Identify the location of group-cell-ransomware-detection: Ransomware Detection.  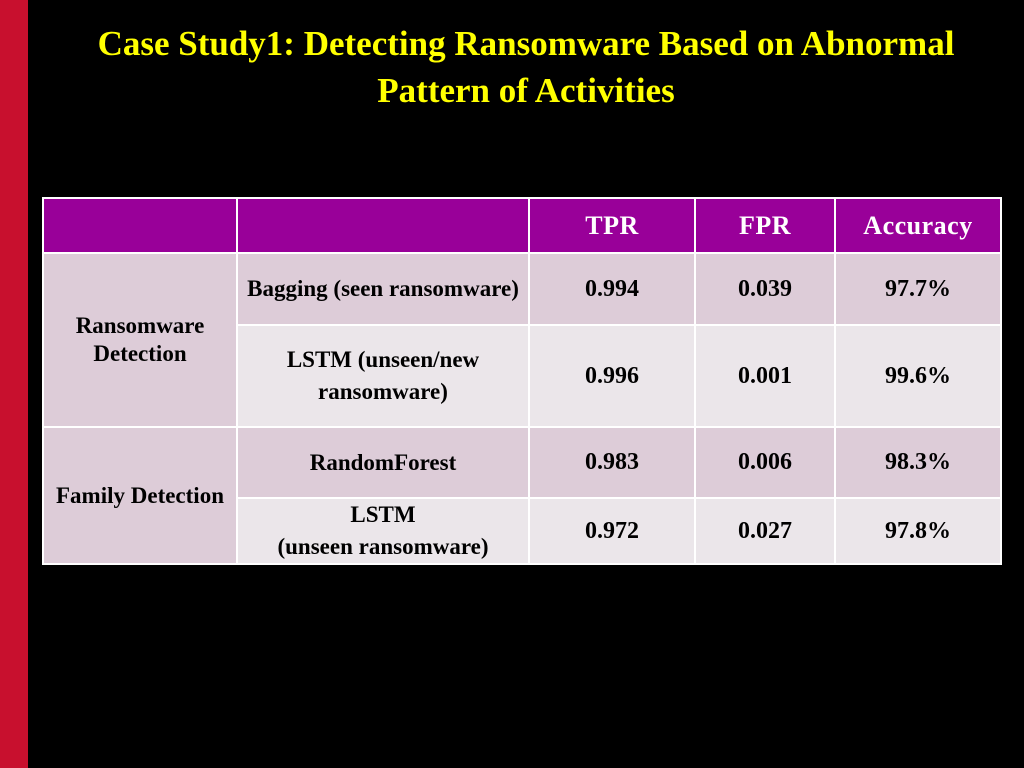
(140, 340).